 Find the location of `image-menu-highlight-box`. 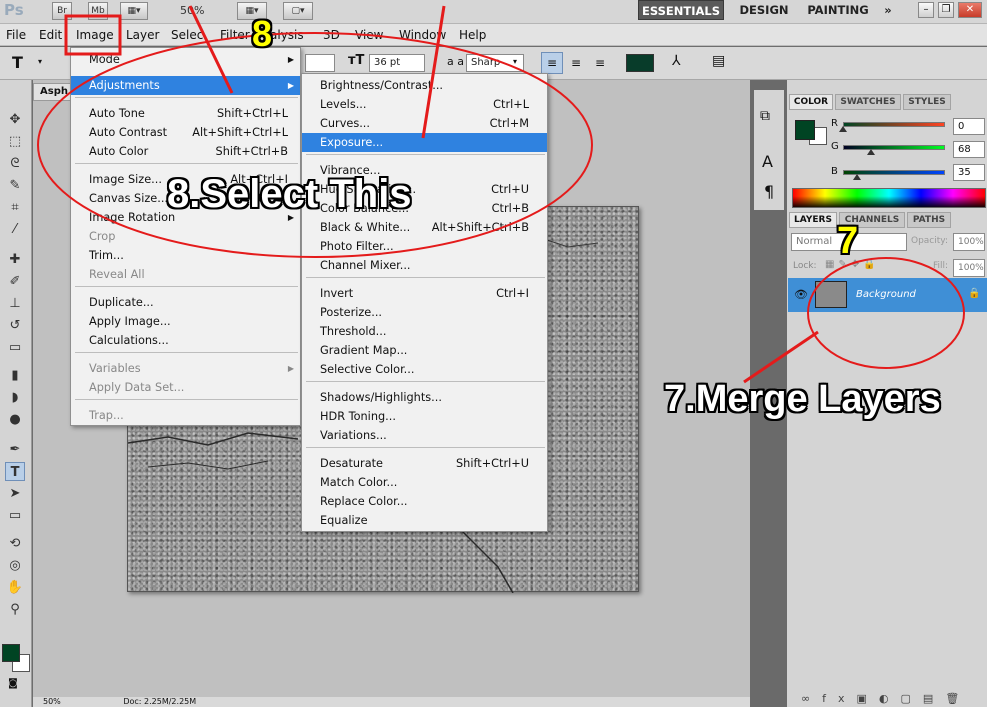

image-menu-highlight-box is located at coordinates (93, 35).